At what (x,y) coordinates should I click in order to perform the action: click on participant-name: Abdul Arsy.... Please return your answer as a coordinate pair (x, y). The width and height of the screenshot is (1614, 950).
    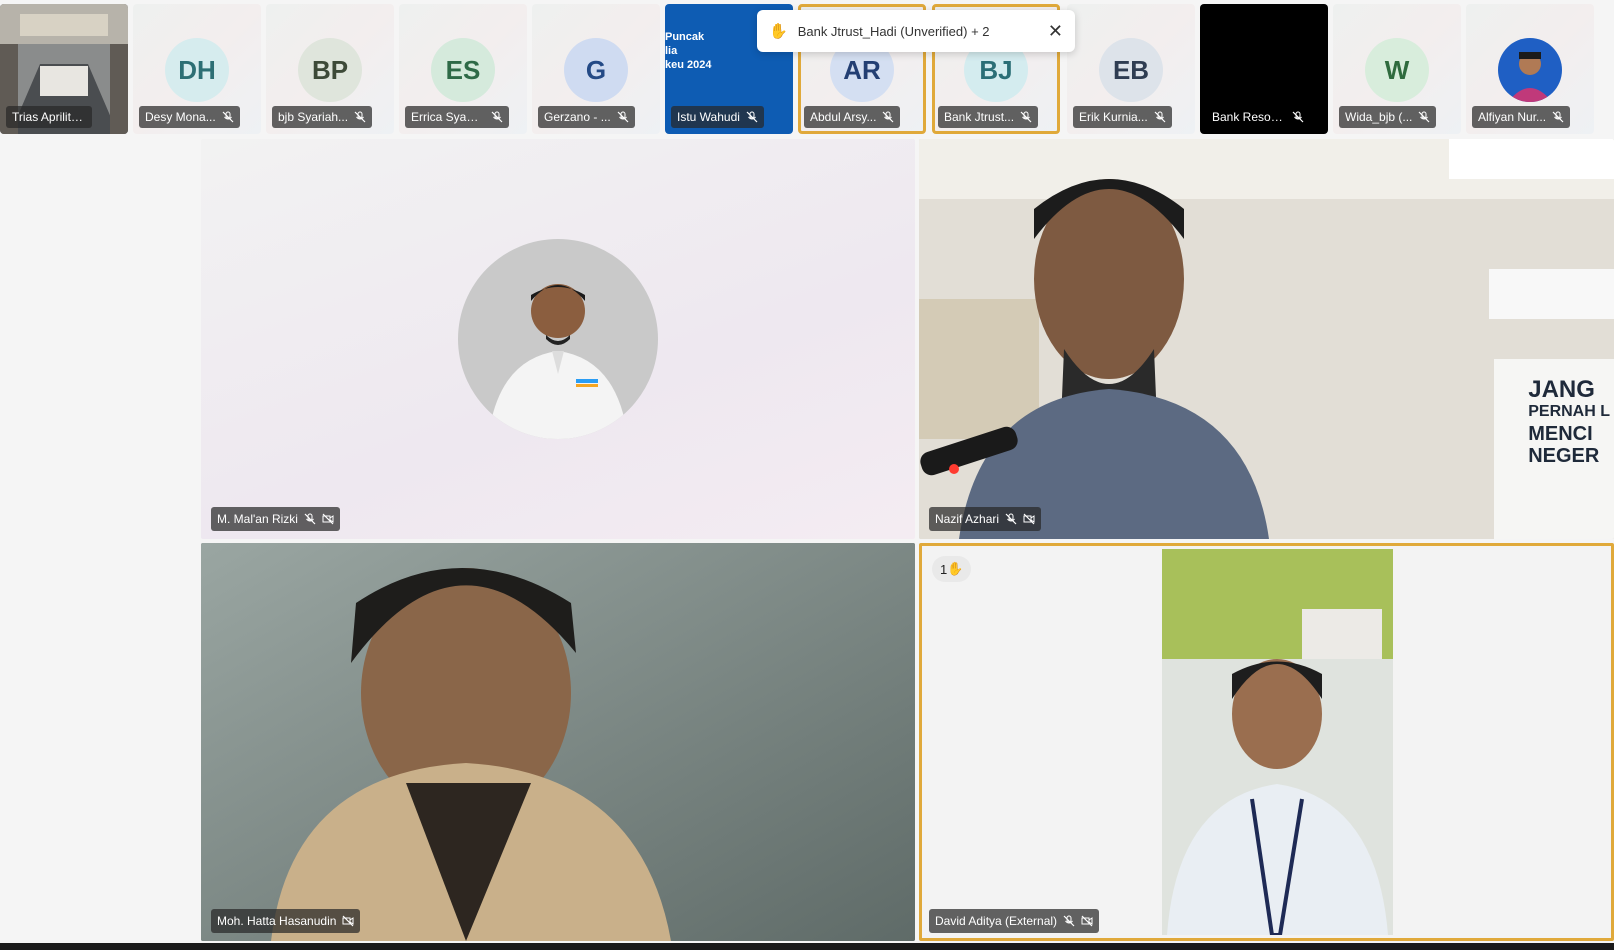
    Looking at the image, I should click on (843, 117).